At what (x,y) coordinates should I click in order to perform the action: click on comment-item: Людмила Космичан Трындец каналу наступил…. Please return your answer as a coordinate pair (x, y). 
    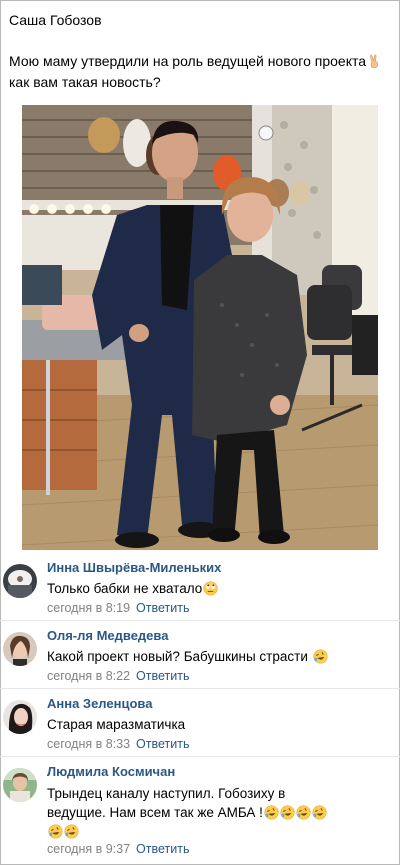
    Looking at the image, I should click on (200, 810).